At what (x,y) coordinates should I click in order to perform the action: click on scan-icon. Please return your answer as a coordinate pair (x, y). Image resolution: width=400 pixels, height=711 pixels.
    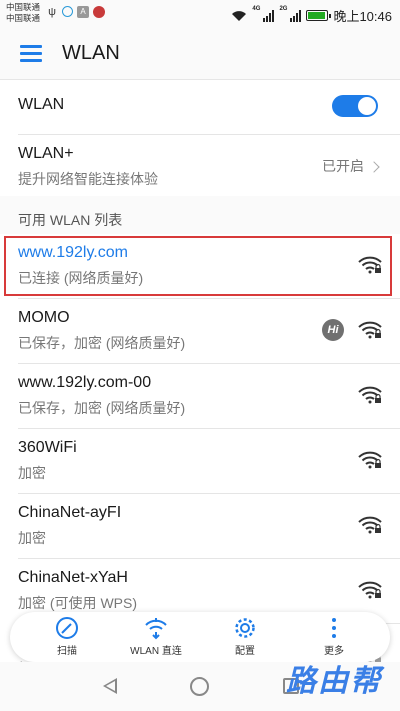
    Looking at the image, I should click on (67, 628).